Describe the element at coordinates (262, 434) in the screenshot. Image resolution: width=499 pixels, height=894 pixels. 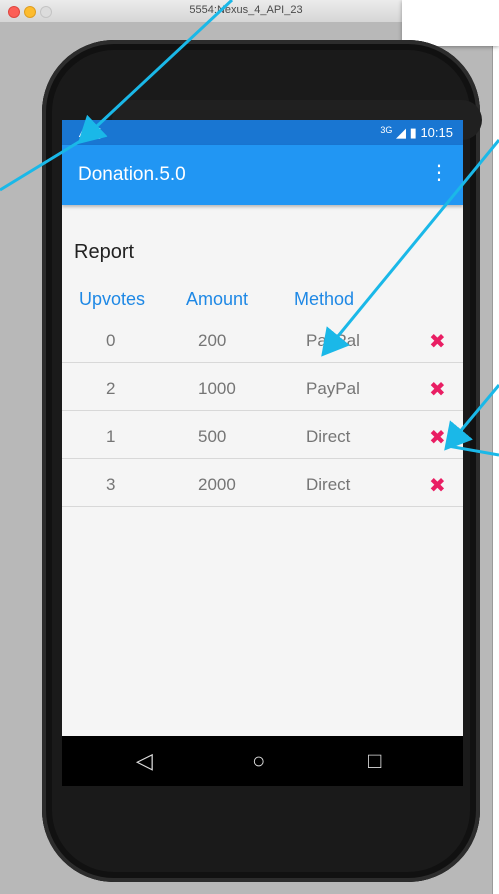
I see `table-row: 1 500 Direct ✖` at that location.